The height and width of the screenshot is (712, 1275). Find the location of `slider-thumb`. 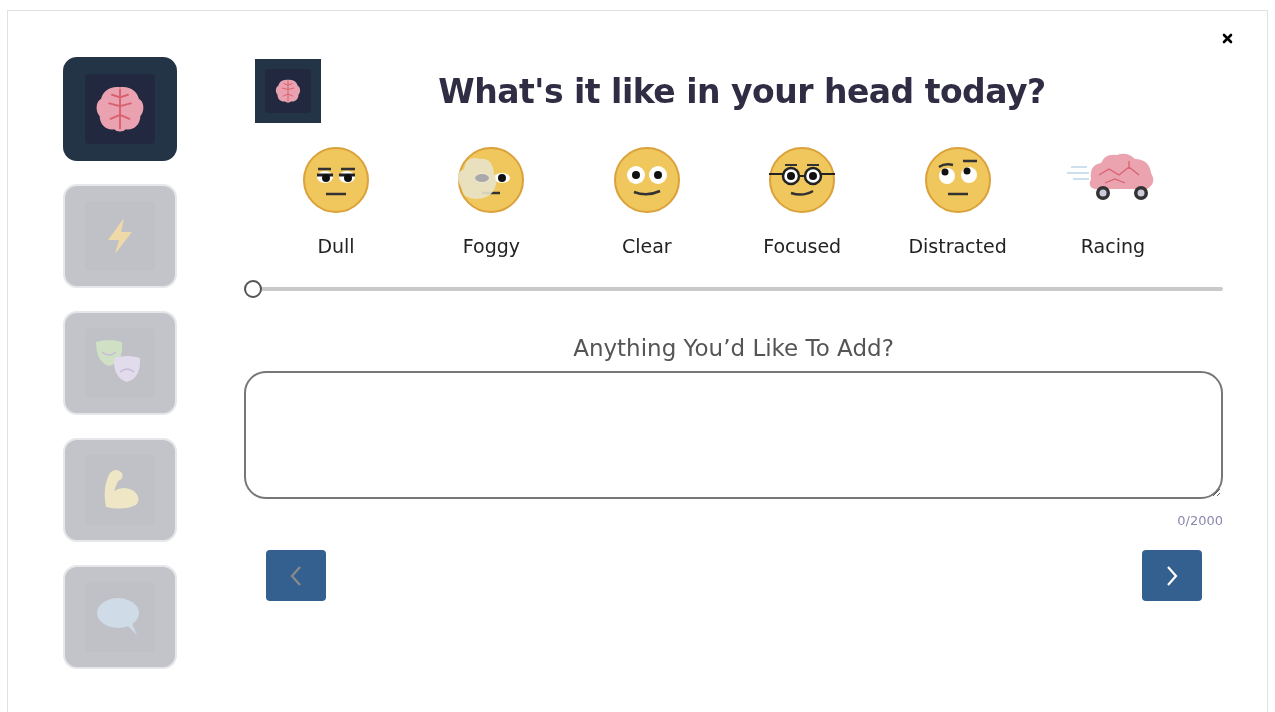

slider-thumb is located at coordinates (253, 289).